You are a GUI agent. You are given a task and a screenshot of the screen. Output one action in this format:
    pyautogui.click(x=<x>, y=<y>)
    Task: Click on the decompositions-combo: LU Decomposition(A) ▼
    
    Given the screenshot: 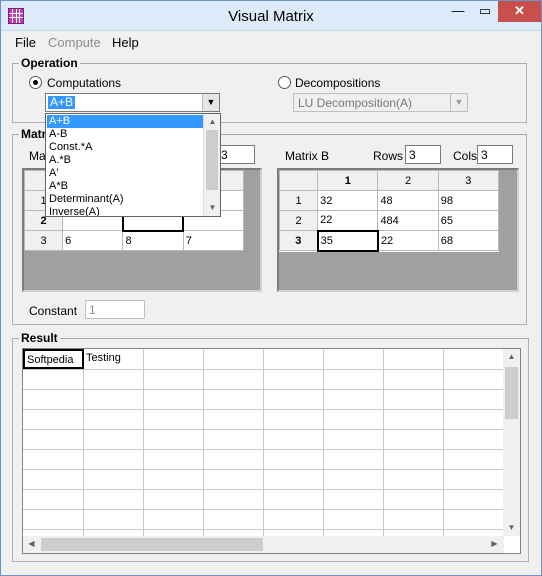 What is the action you would take?
    pyautogui.click(x=380, y=102)
    